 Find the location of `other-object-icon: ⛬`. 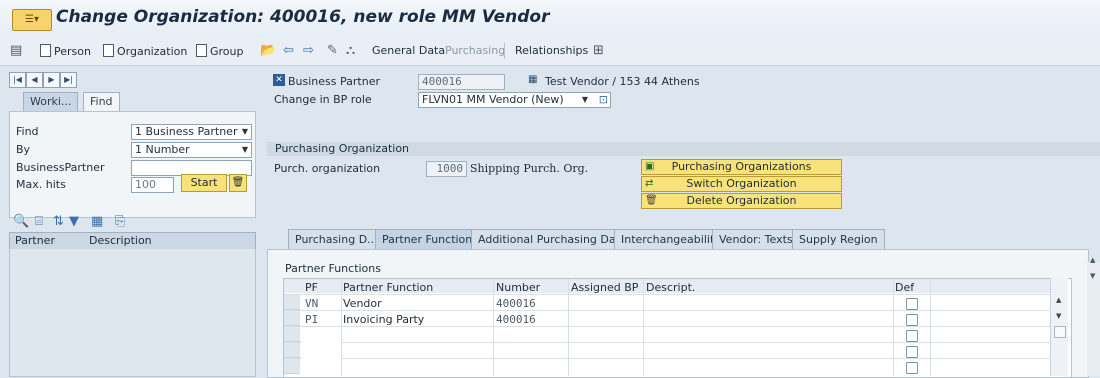

other-object-icon: ⛬ is located at coordinates (350, 50).